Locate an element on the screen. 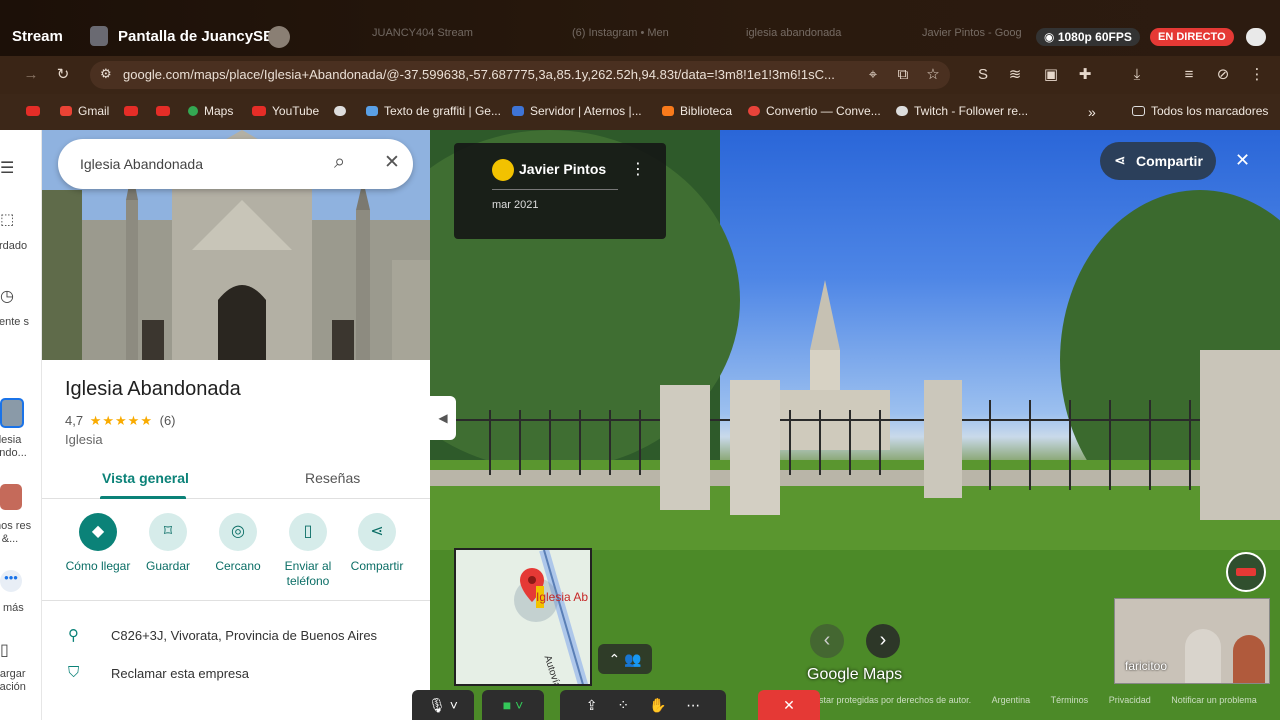  bookmark-maps: Maps is located at coordinates (210, 111).